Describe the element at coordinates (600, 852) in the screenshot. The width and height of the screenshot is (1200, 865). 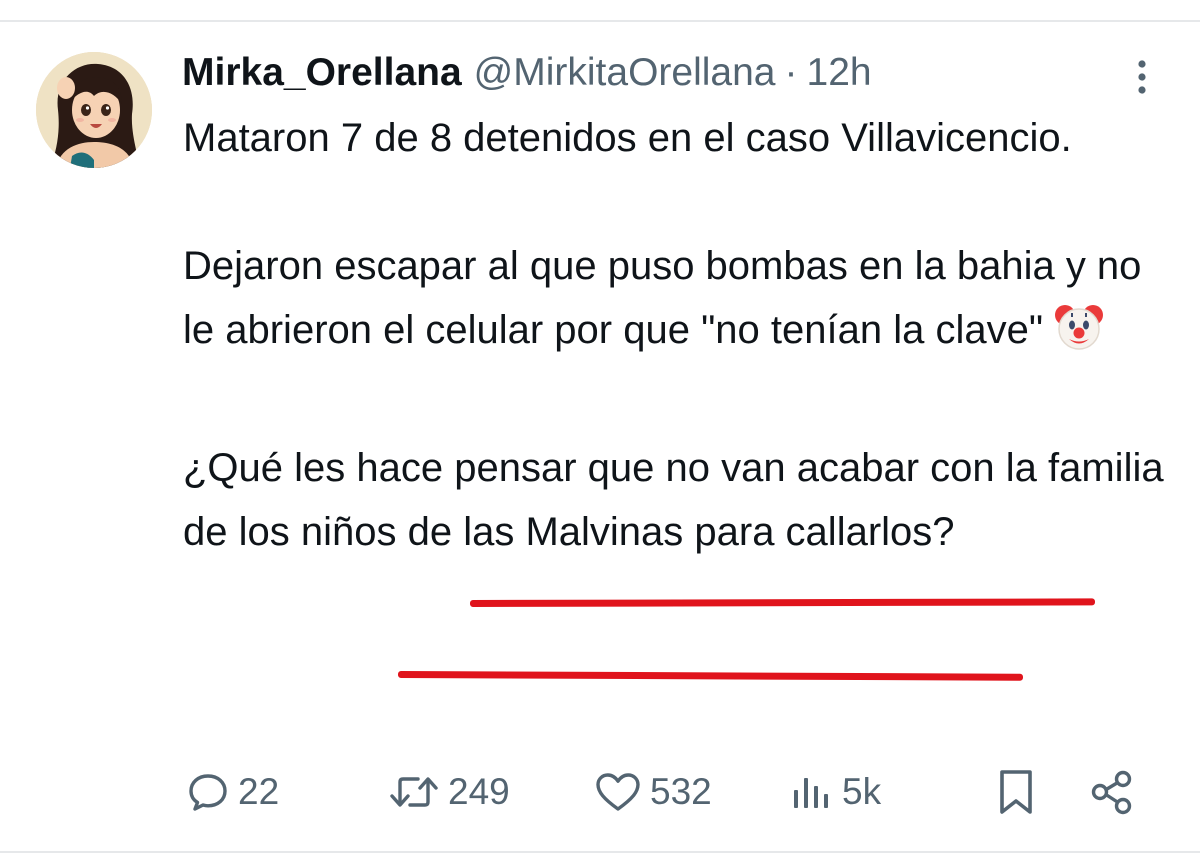
I see `bottom-divider` at that location.